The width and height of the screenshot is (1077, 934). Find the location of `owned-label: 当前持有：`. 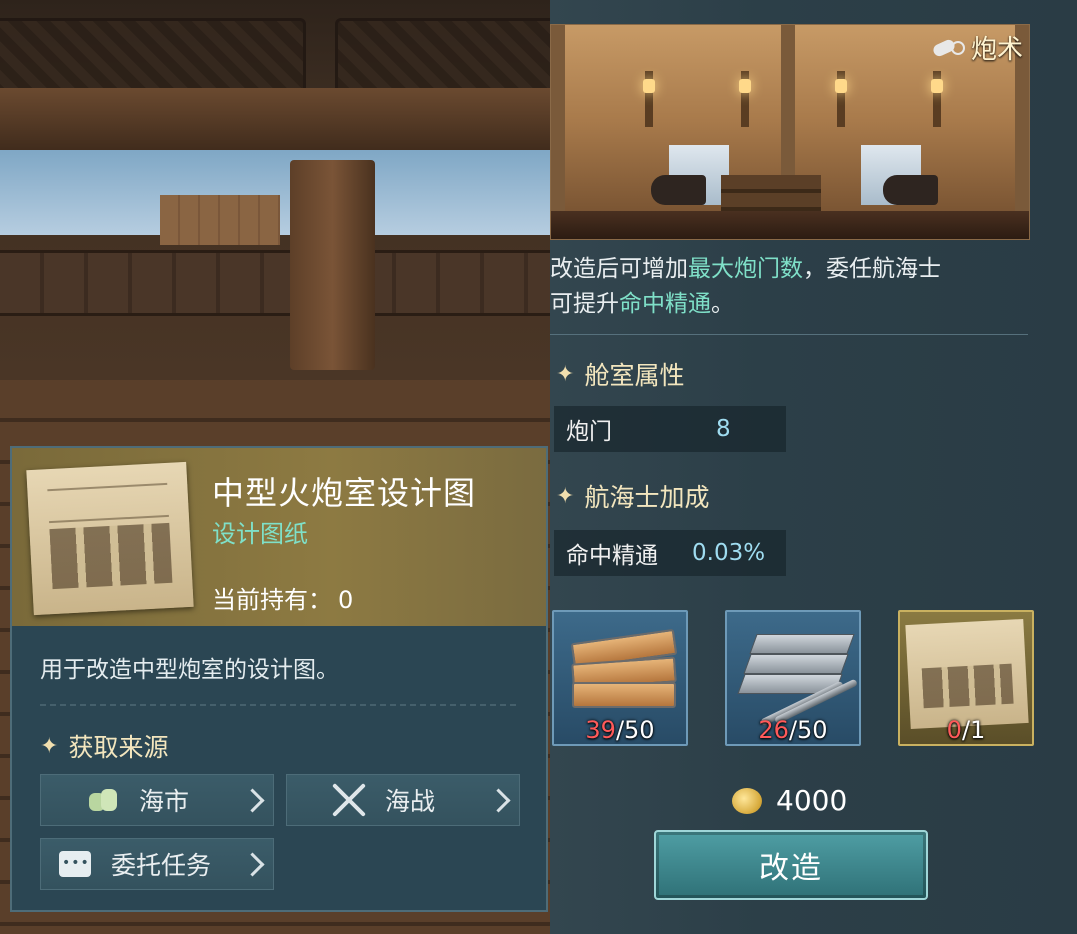

owned-label: 当前持有： is located at coordinates (272, 600).